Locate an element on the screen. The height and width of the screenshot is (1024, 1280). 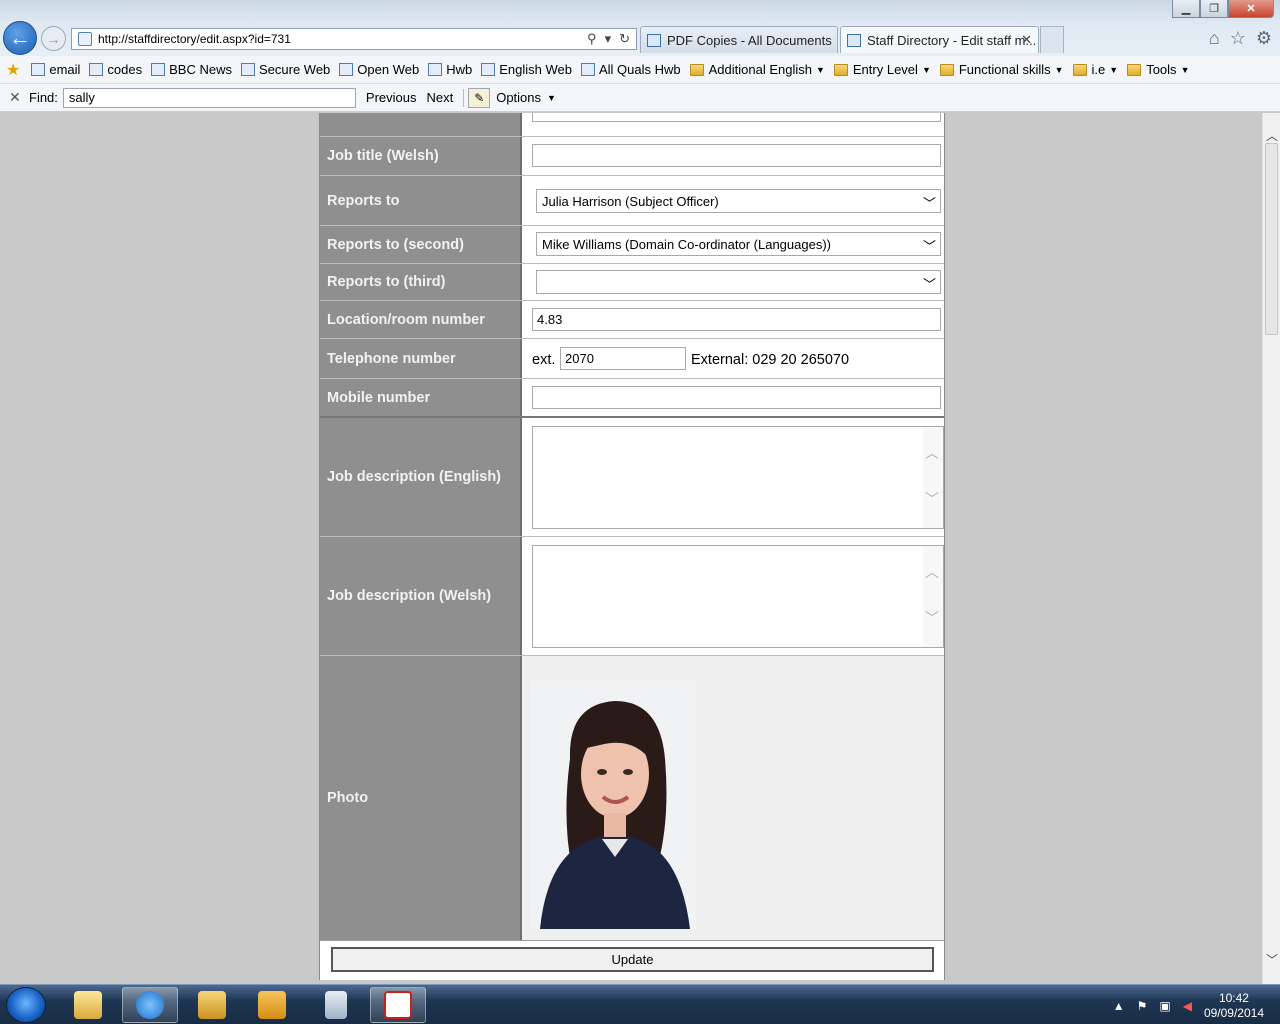
reports-to-third-select: ﹀ is located at coordinates (738, 282).